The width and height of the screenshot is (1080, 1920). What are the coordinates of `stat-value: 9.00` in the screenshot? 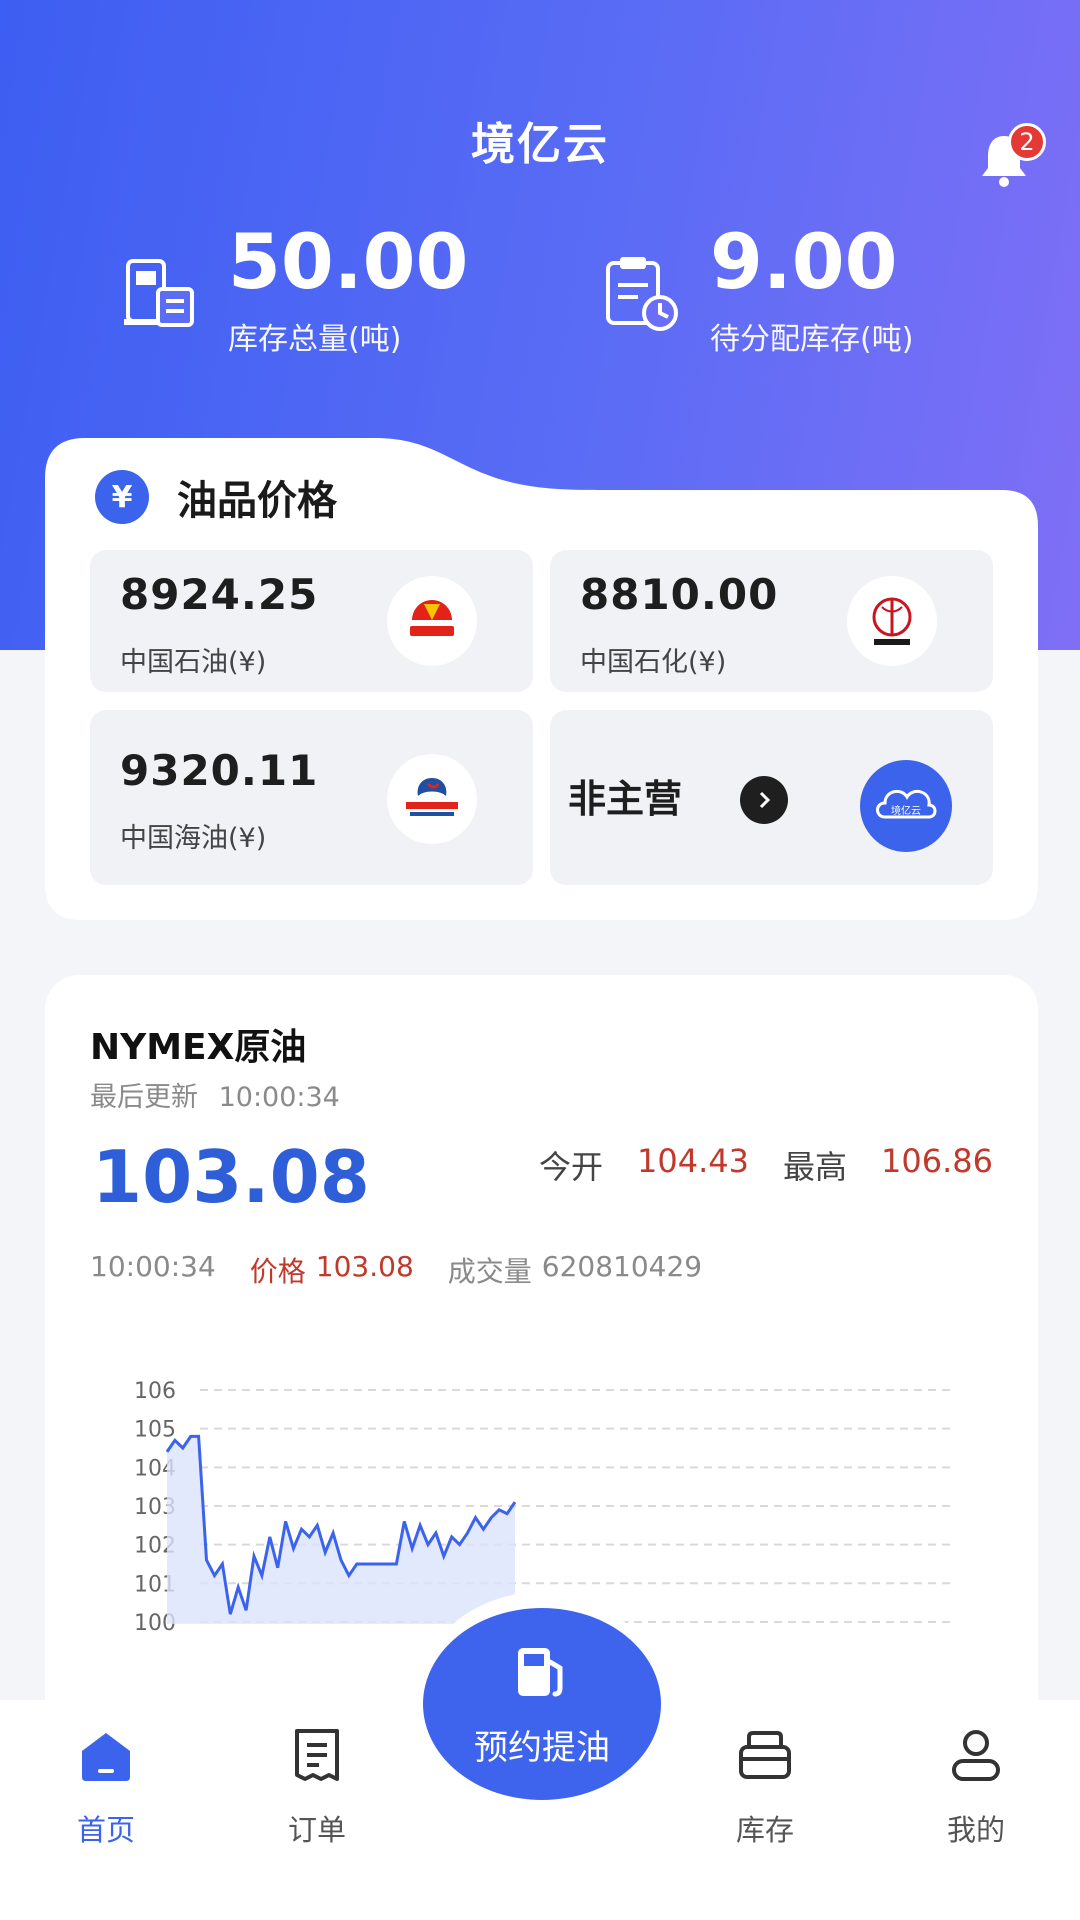 It's located at (804, 261).